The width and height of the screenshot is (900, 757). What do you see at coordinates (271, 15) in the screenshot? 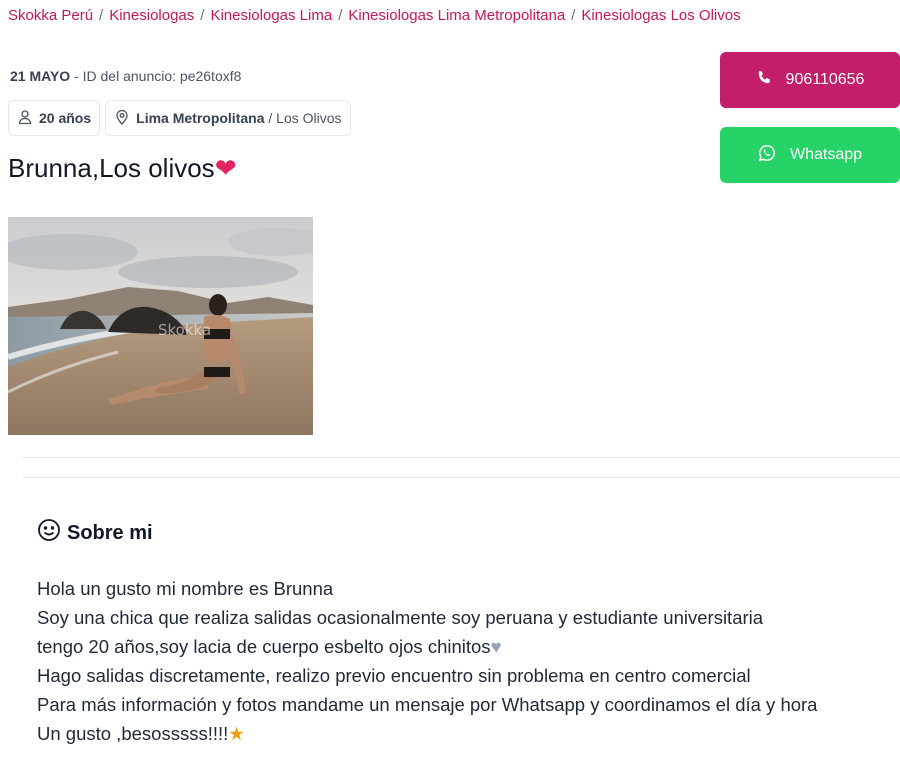
I see `breadcrumb-link-kinesiologas-lima: Kinesiologas Lima` at bounding box center [271, 15].